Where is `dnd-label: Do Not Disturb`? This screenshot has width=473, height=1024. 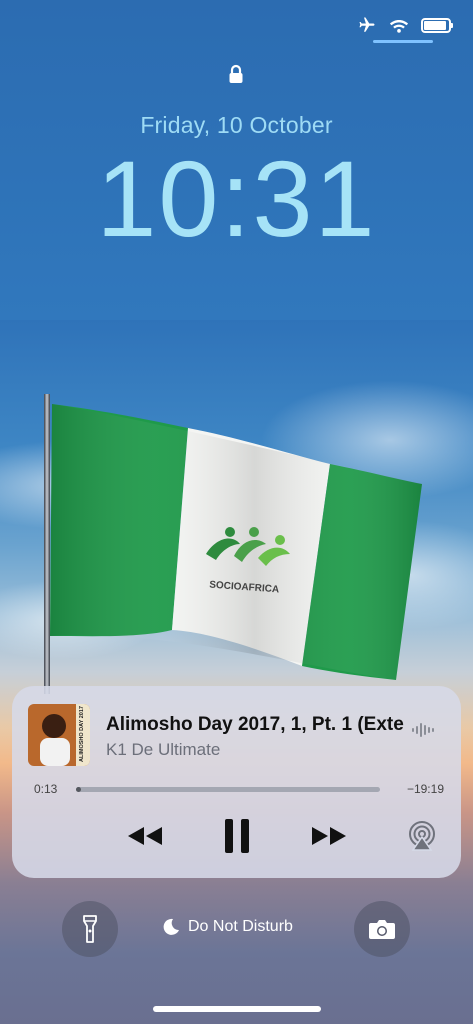
dnd-label: Do Not Disturb is located at coordinates (240, 926).